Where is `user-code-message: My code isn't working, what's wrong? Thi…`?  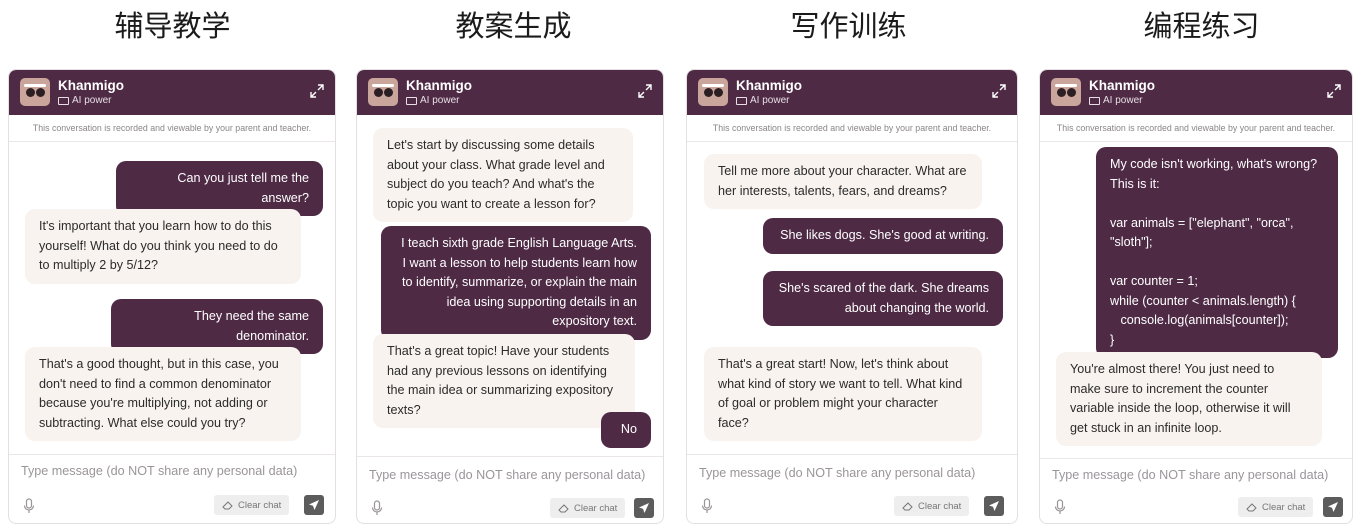
user-code-message: My code isn't working, what's wrong? Thi… is located at coordinates (1217, 252).